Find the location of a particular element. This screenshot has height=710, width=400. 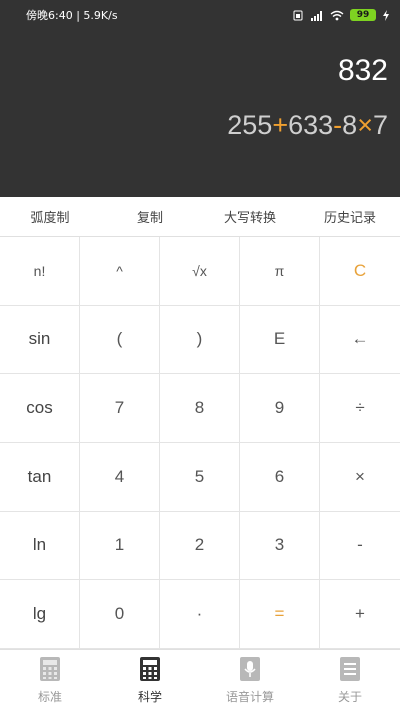

key-2: 2 is located at coordinates (200, 546).